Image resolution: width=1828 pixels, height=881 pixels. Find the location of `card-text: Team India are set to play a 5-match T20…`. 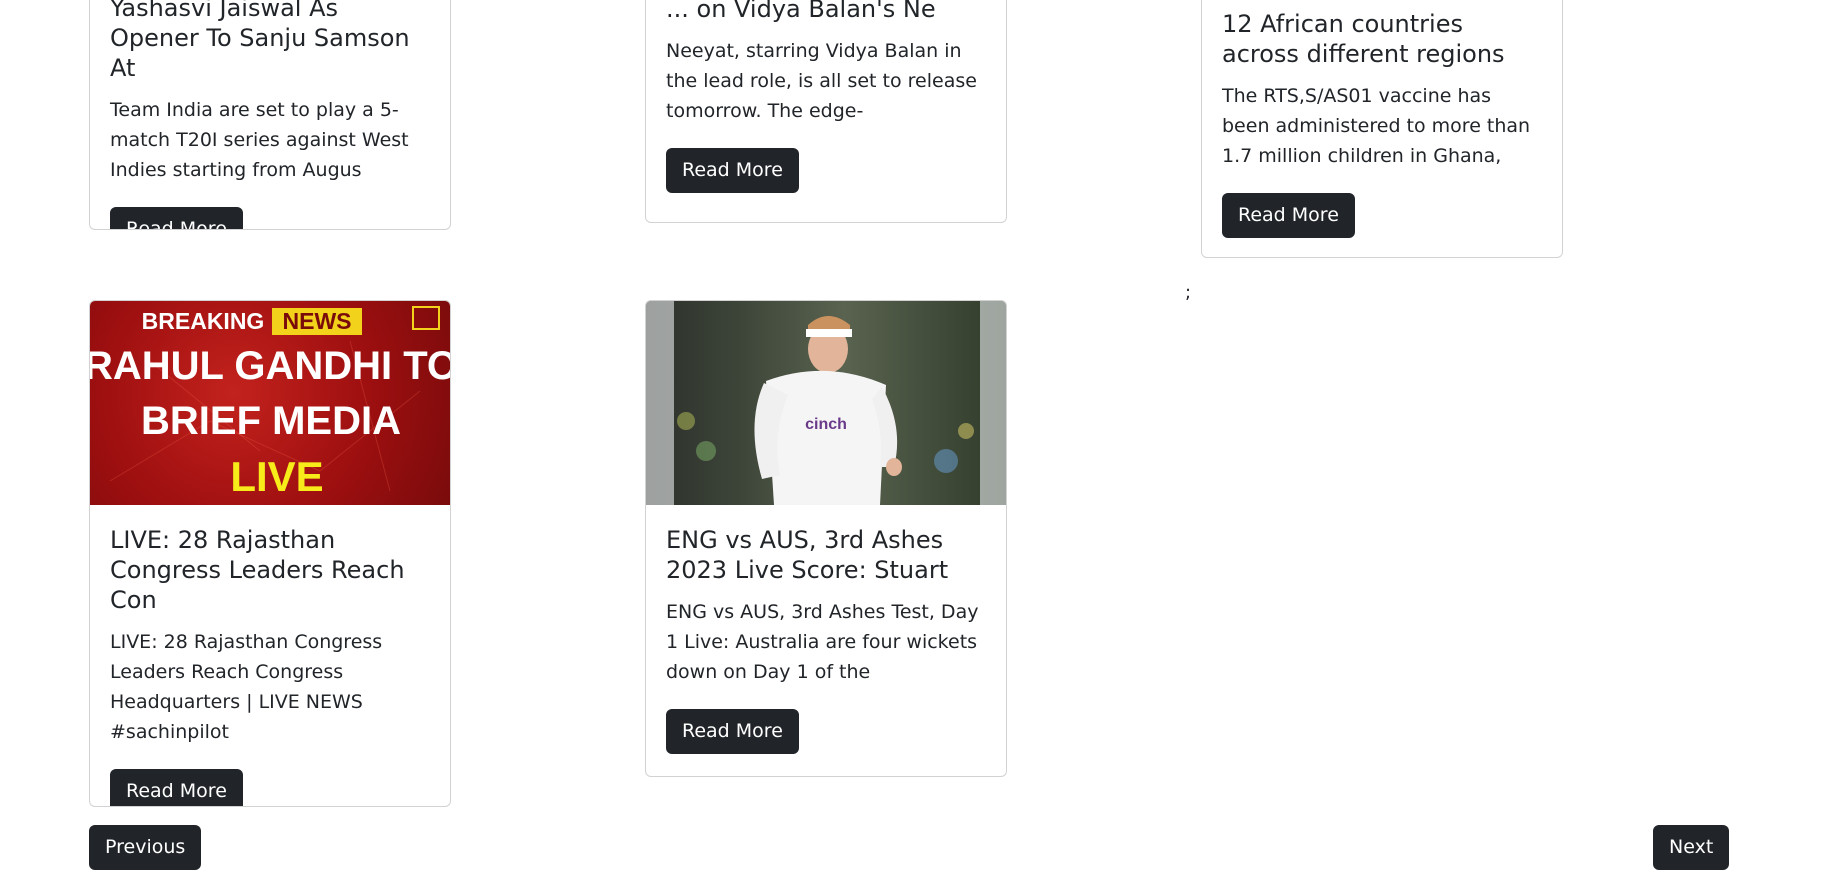

card-text: Team India are set to play a 5-match T20… is located at coordinates (259, 140).